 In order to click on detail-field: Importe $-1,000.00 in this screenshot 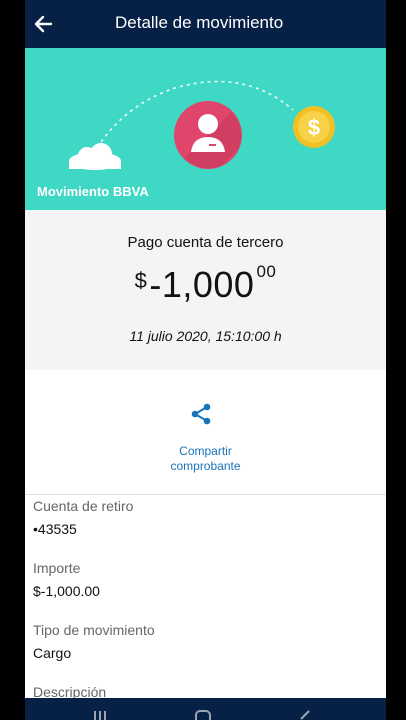, I will do `click(209, 588)`.